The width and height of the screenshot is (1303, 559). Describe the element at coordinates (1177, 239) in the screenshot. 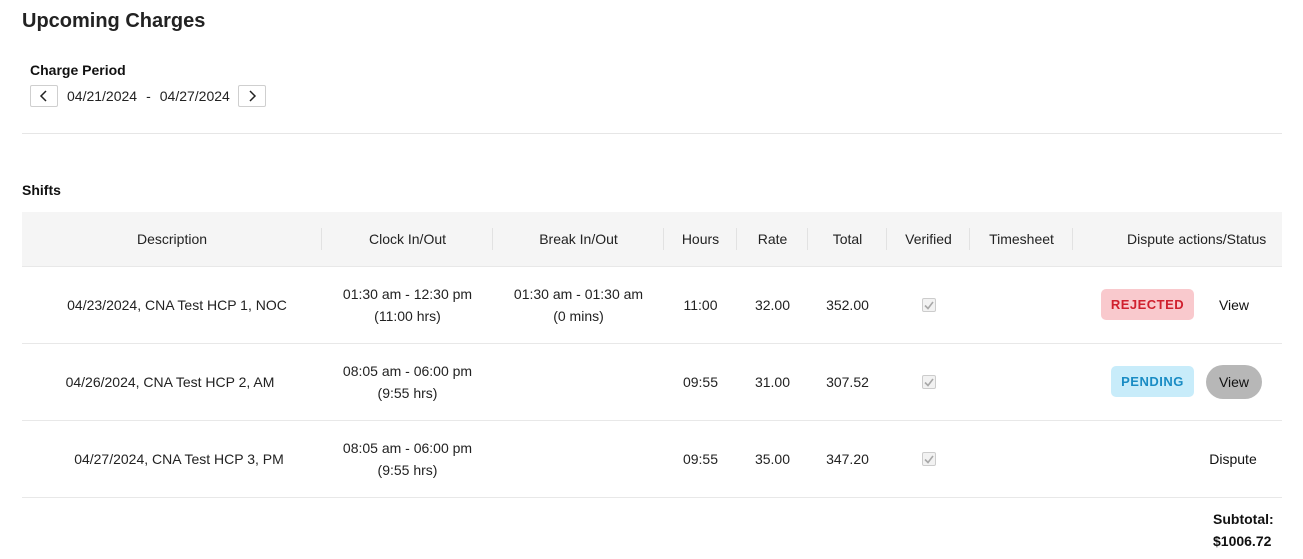

I see `column-header-dispute: Dispute actions/Status` at that location.